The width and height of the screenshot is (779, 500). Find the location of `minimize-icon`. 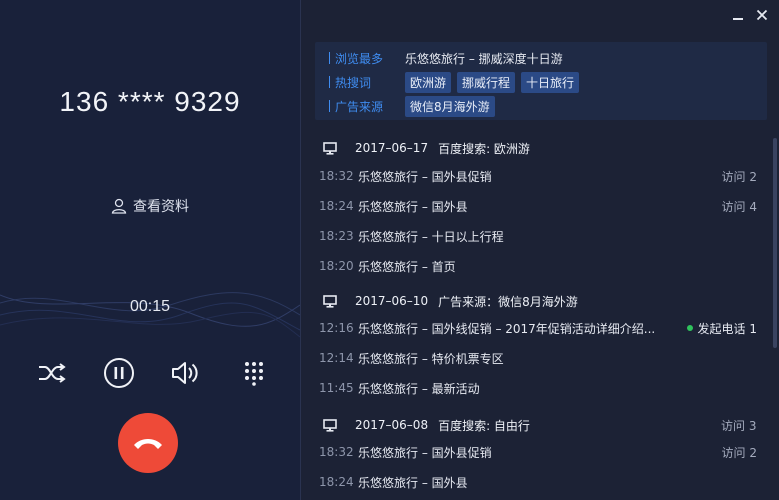

minimize-icon is located at coordinates (738, 19).